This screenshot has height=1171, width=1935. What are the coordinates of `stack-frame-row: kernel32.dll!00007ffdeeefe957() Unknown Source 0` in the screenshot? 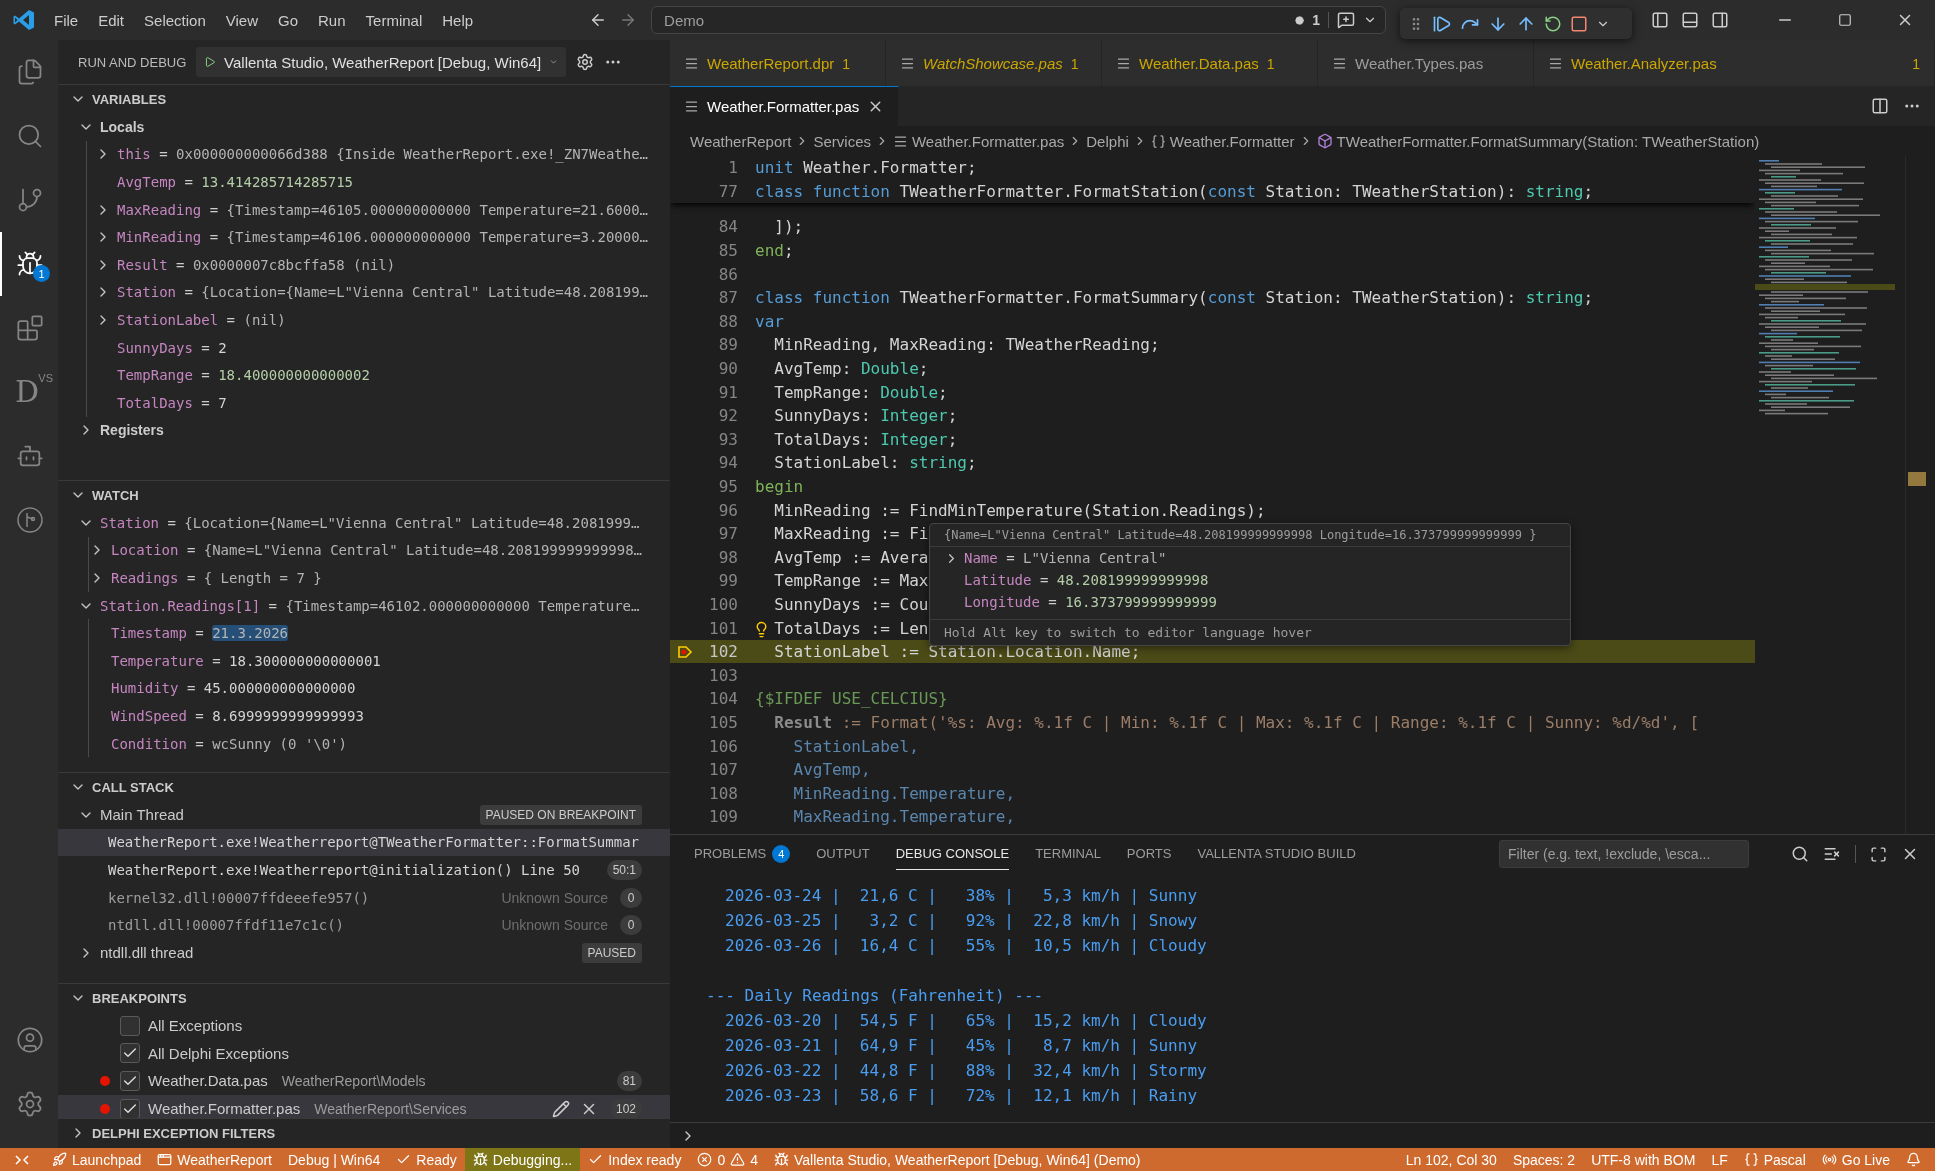 It's located at (364, 897).